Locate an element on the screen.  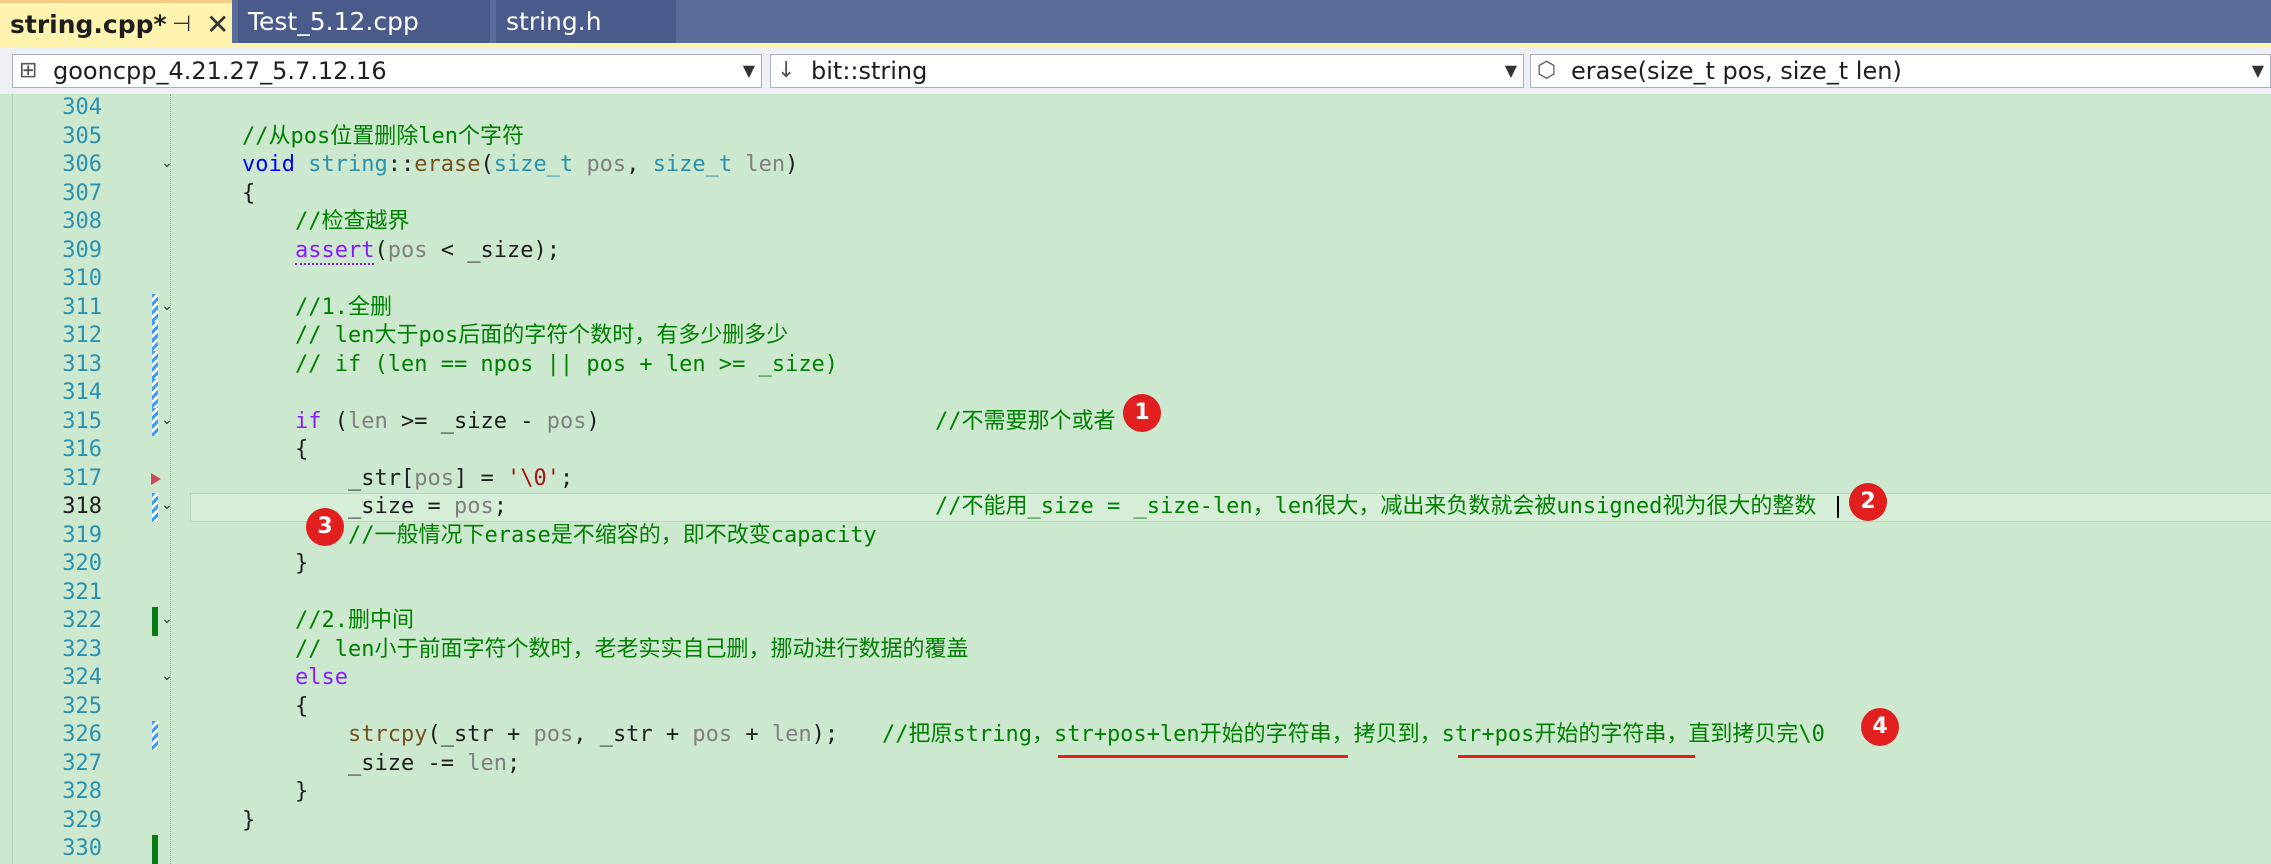
code-line: 312 // len大于pos后面的字符个数时，有多少删多少 is located at coordinates (1135, 336).